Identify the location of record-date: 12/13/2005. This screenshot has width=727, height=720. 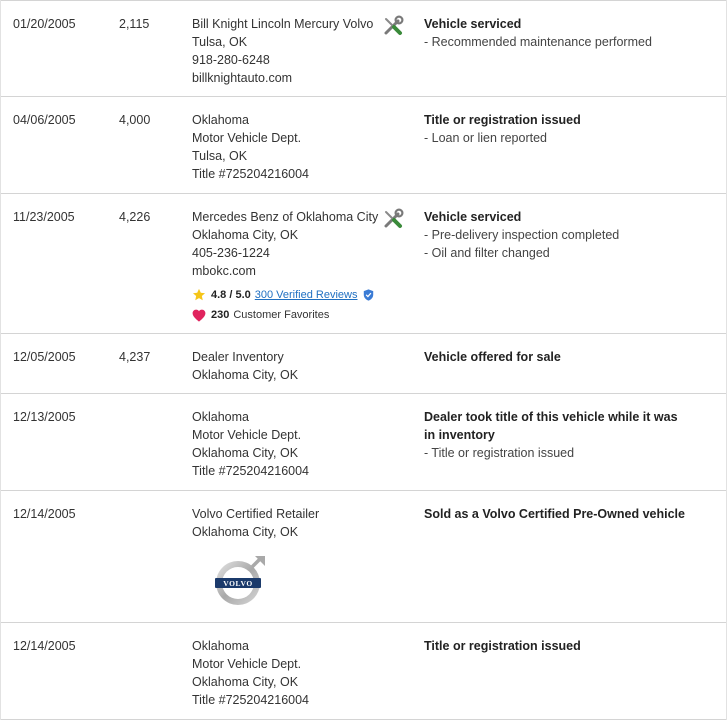
(44, 417).